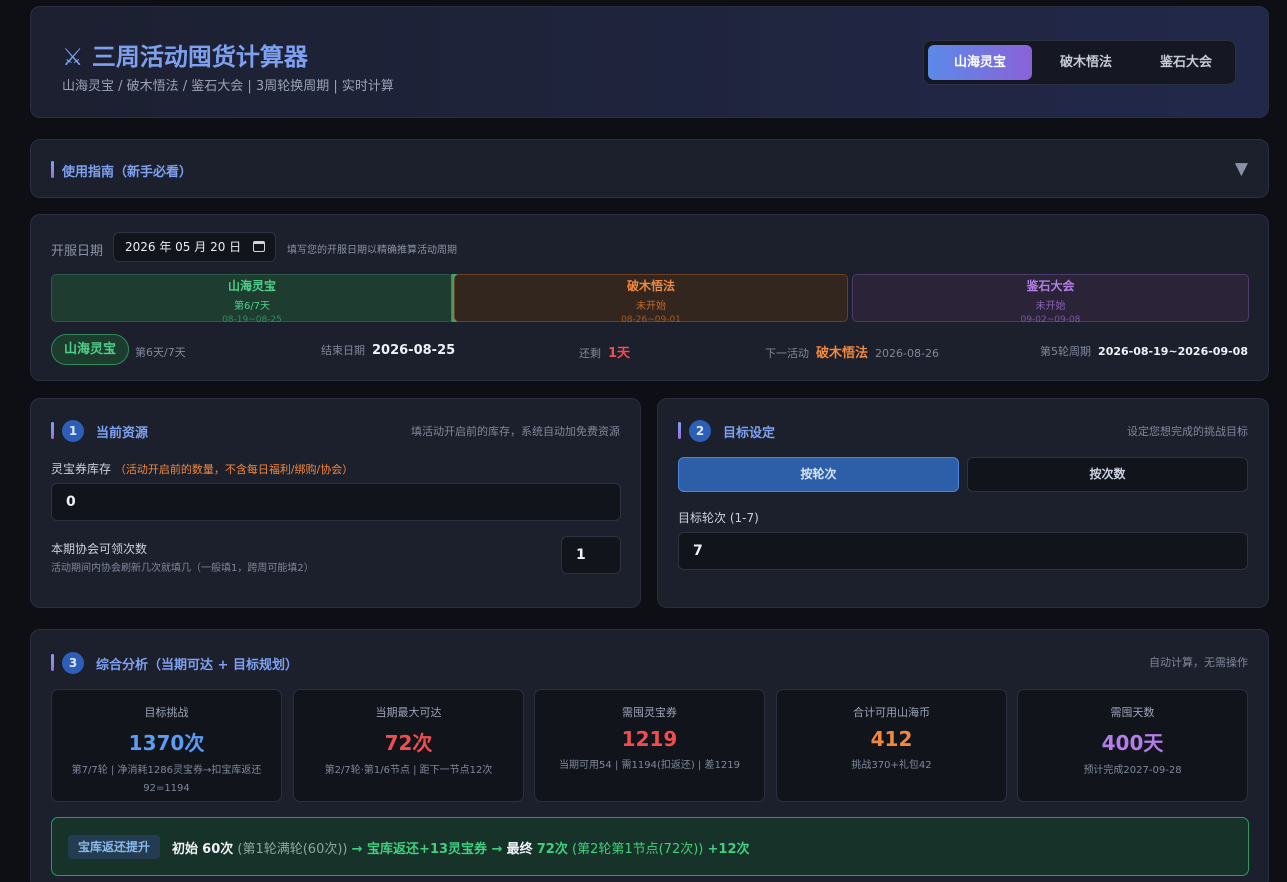 This screenshot has width=1287, height=882. I want to click on stat-sub: 当期可用54 | 需1194(扣返还) | 差1219, so click(649, 765).